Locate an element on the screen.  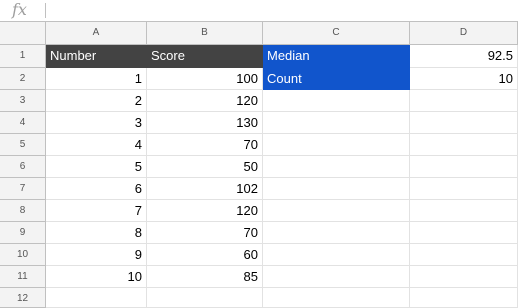
cell-b8: 120 is located at coordinates (205, 211).